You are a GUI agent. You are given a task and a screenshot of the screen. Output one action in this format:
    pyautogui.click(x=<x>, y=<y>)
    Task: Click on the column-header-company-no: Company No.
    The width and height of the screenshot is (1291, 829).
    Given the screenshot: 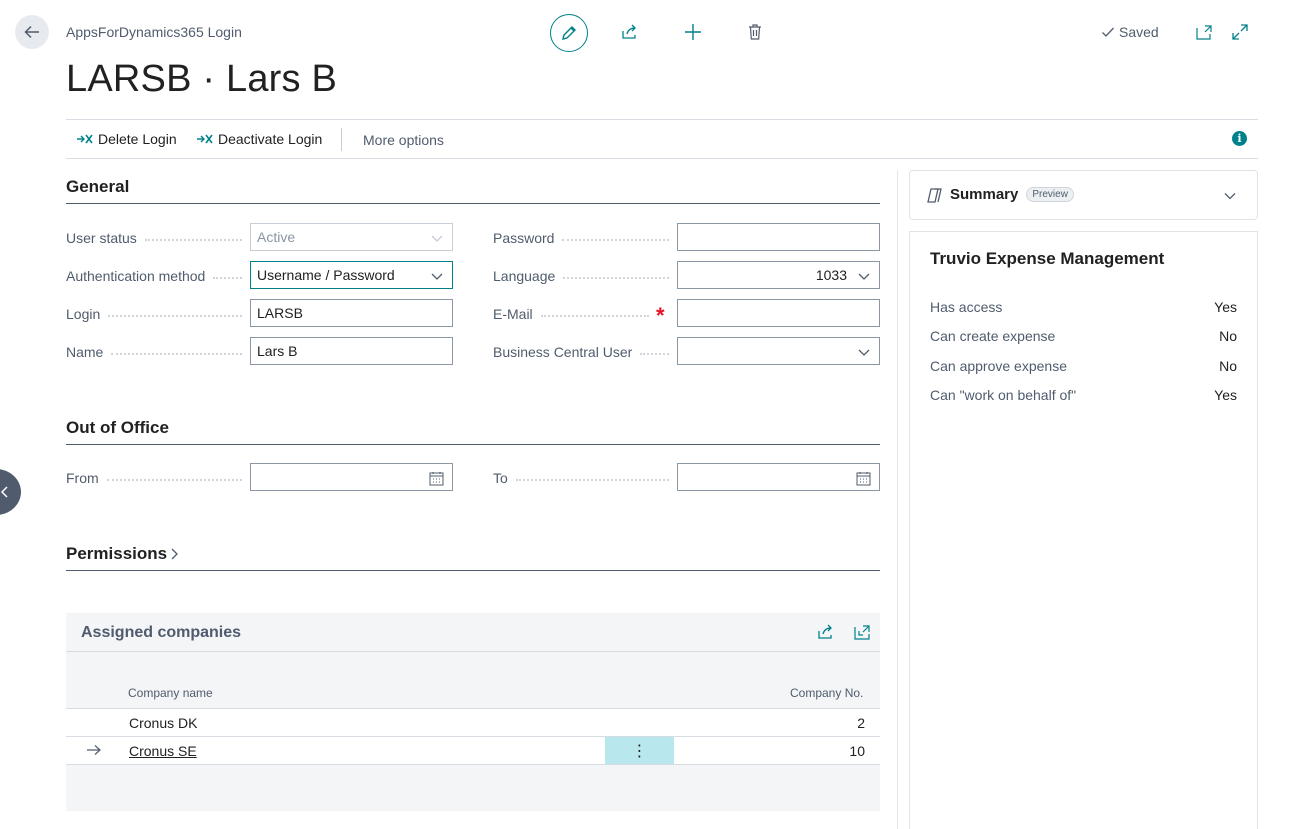 What is the action you would take?
    pyautogui.click(x=826, y=693)
    